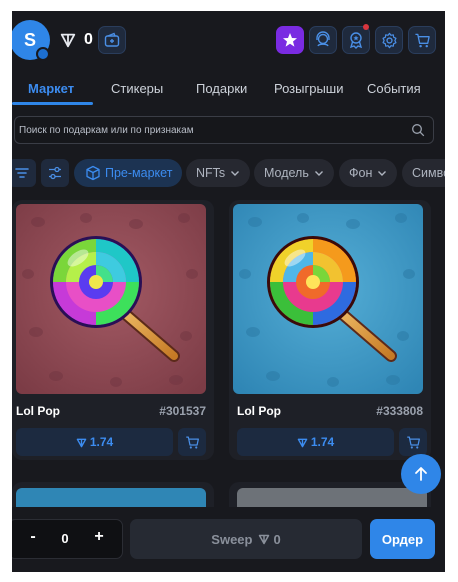 The height and width of the screenshot is (582, 458). What do you see at coordinates (286, 173) in the screenshot?
I see `model-filter-label: Модель` at bounding box center [286, 173].